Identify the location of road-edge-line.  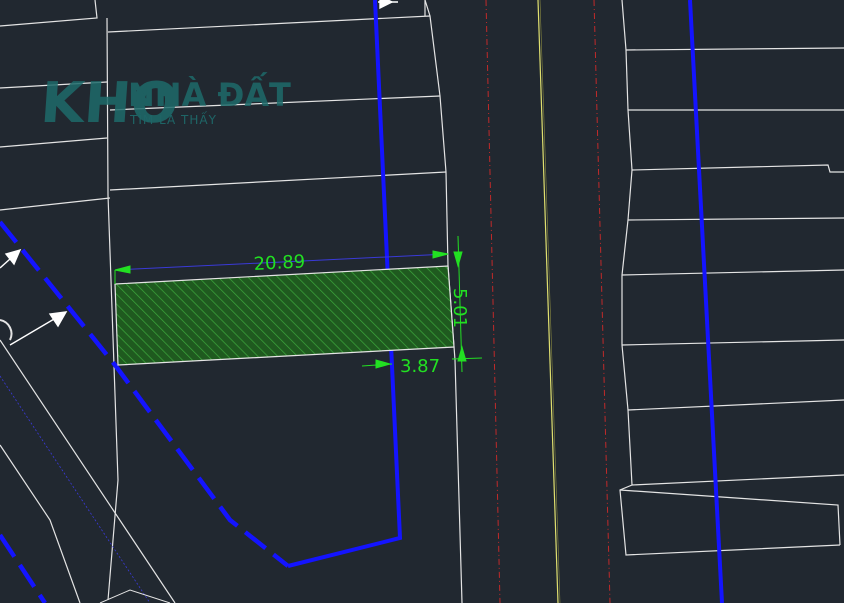
(548, 301).